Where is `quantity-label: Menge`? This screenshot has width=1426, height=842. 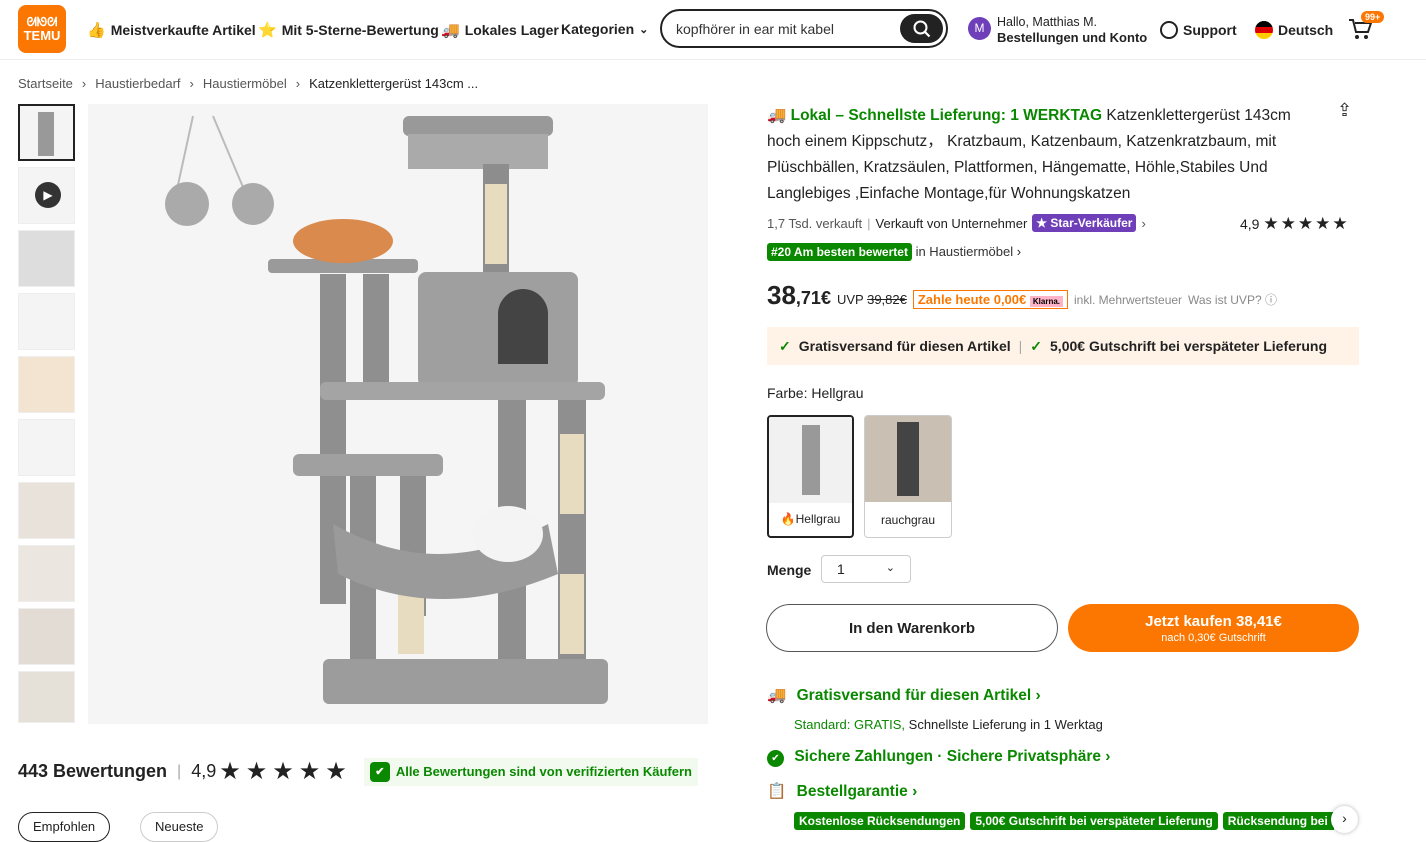 quantity-label: Menge is located at coordinates (789, 570).